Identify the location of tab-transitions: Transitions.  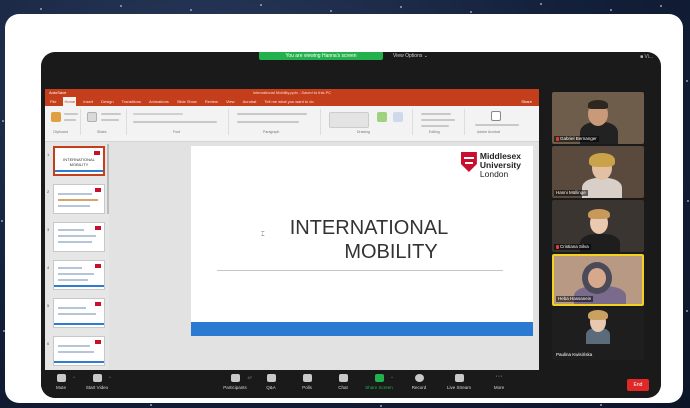
(131, 101).